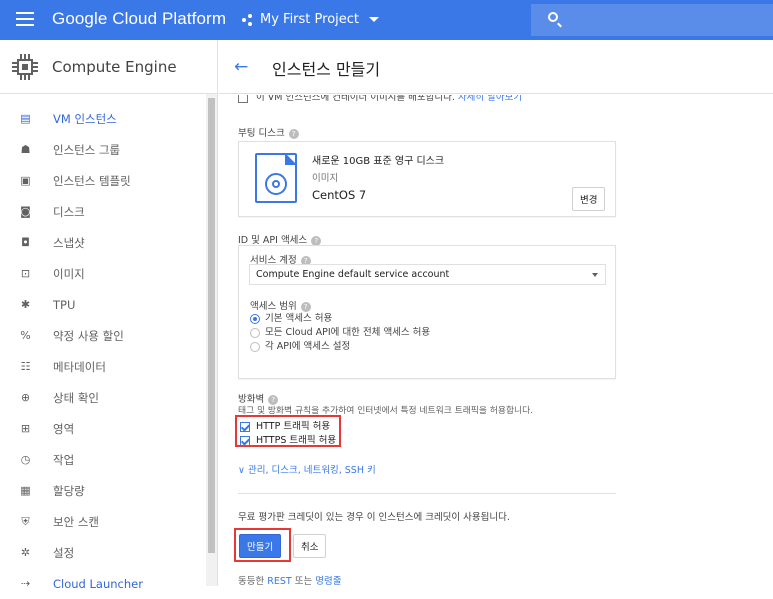  I want to click on sidebar-header: Compute Engine, so click(108, 67).